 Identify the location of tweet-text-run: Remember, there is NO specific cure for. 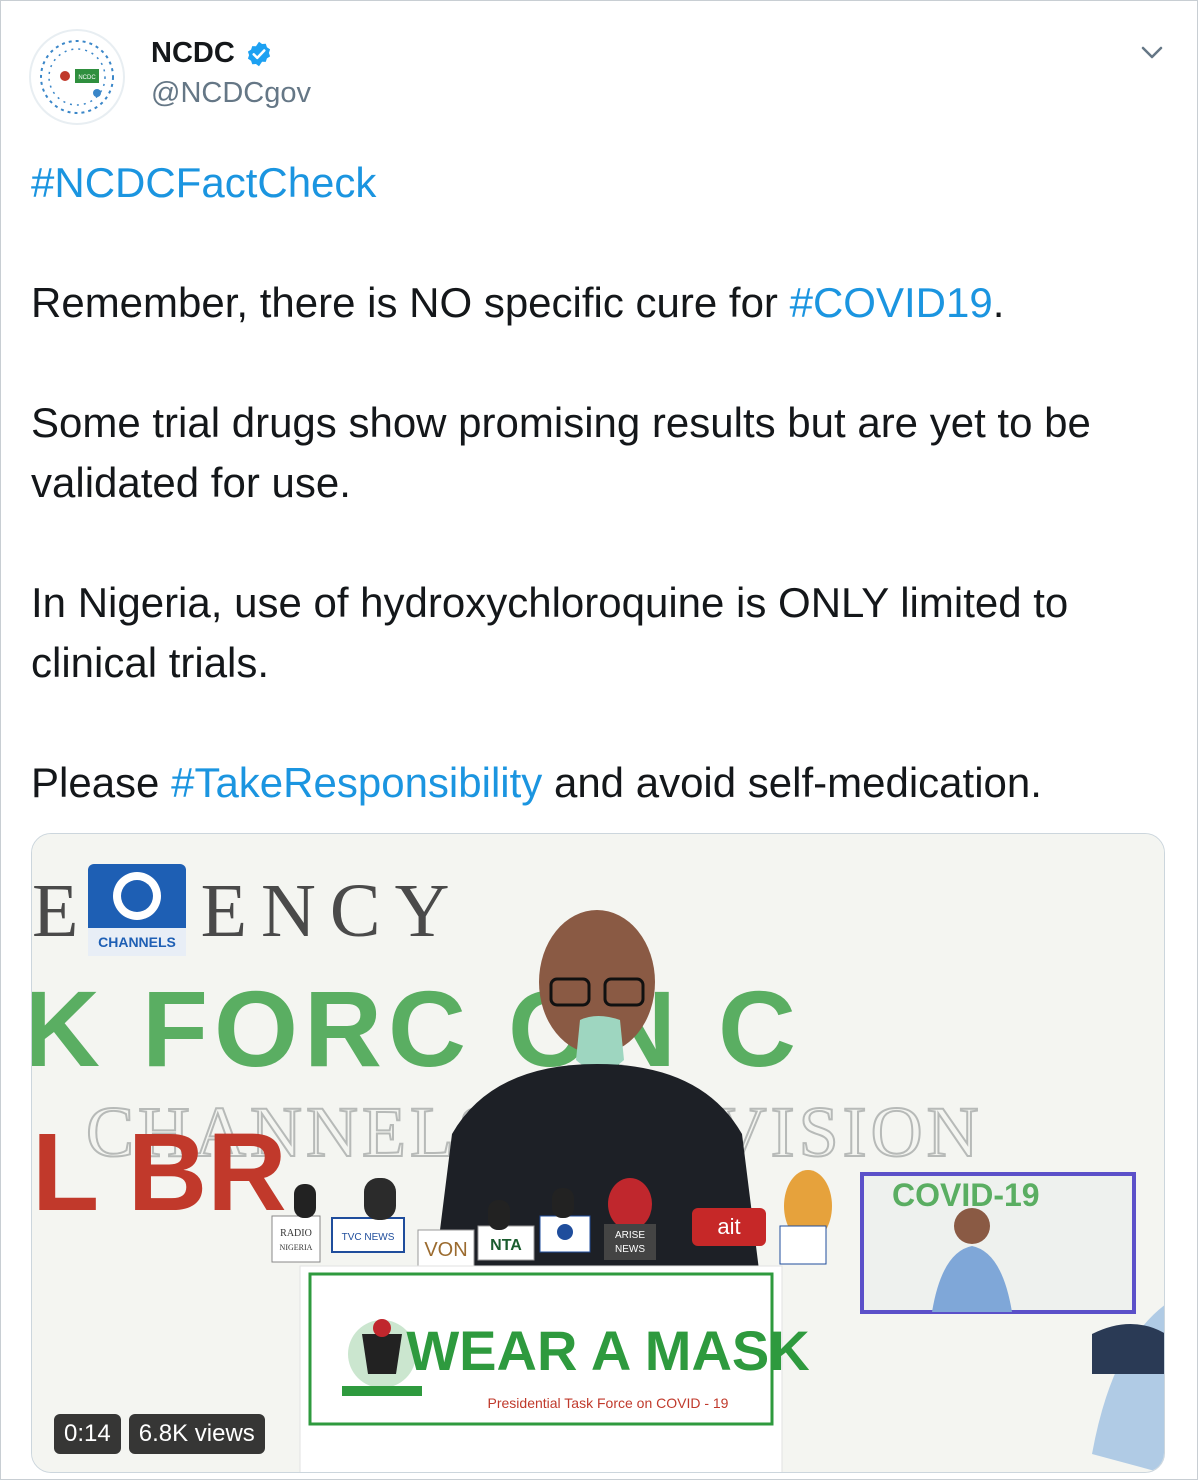
(410, 302).